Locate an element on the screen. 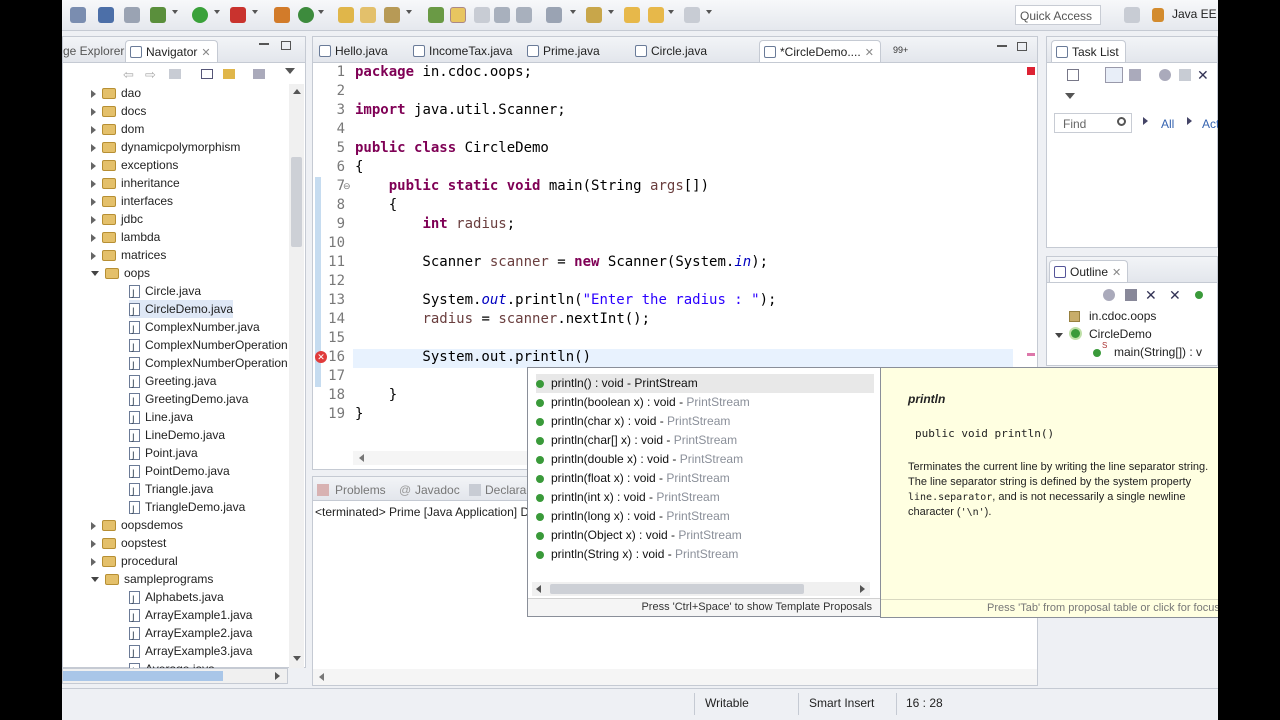 The image size is (1280, 720). tree-folder: interfaces is located at coordinates (132, 201).